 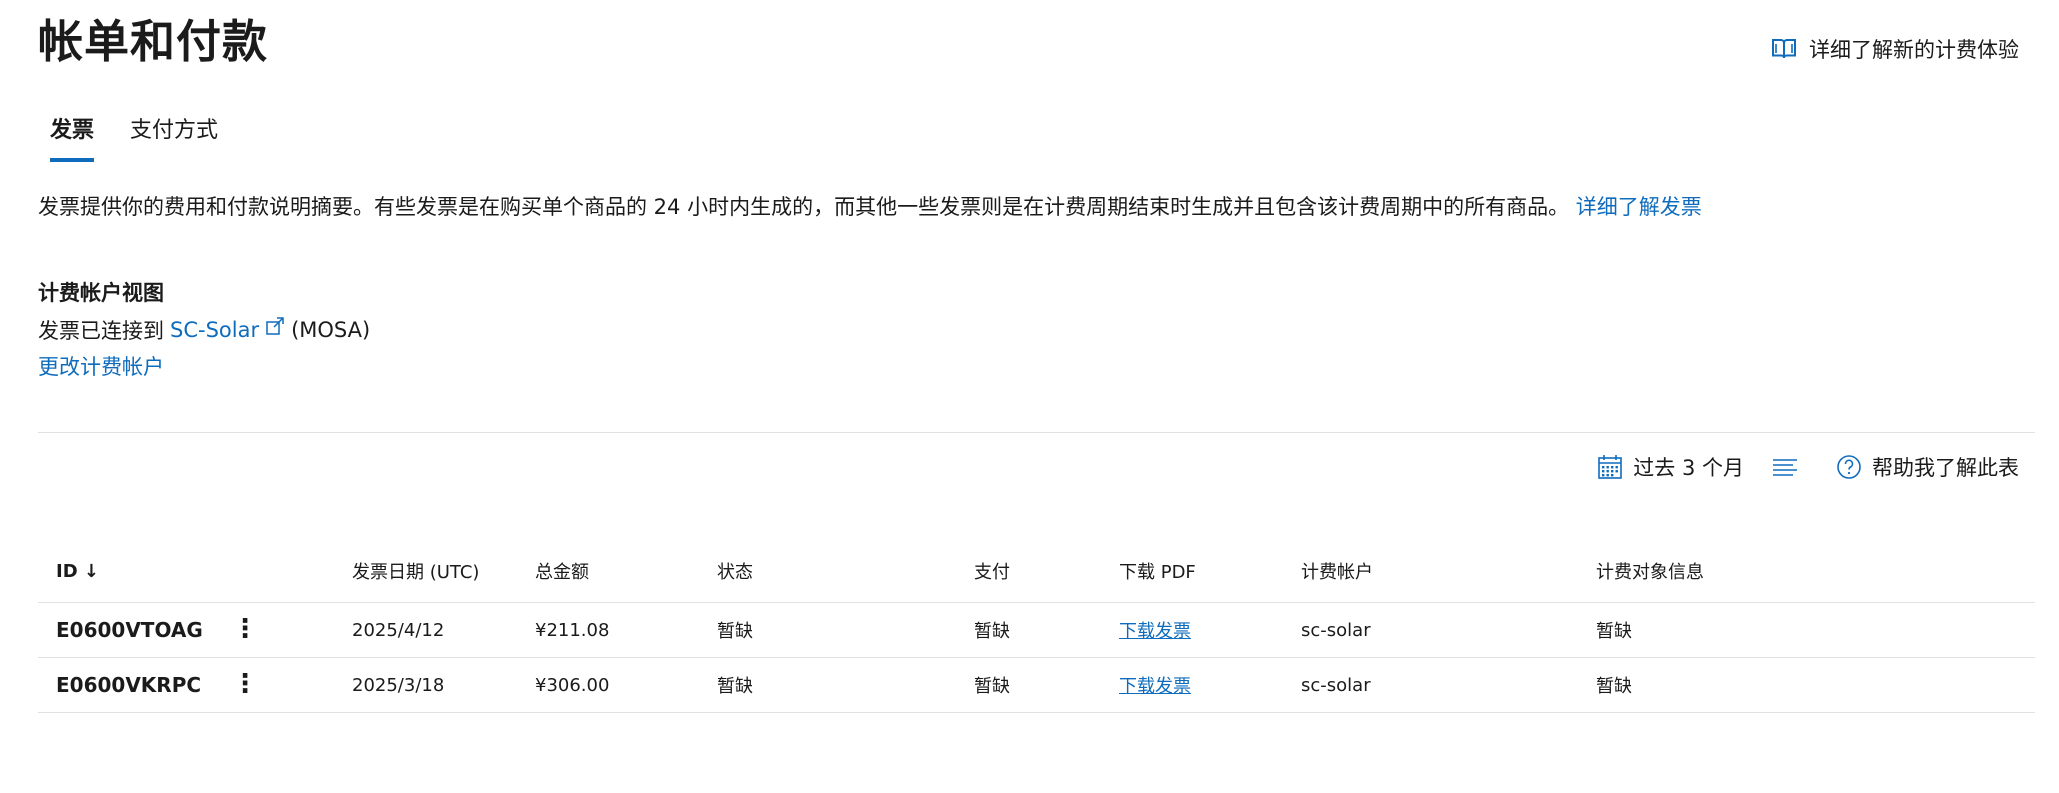 What do you see at coordinates (1210, 571) in the screenshot?
I see `column-header-pdf: 下载 PDF` at bounding box center [1210, 571].